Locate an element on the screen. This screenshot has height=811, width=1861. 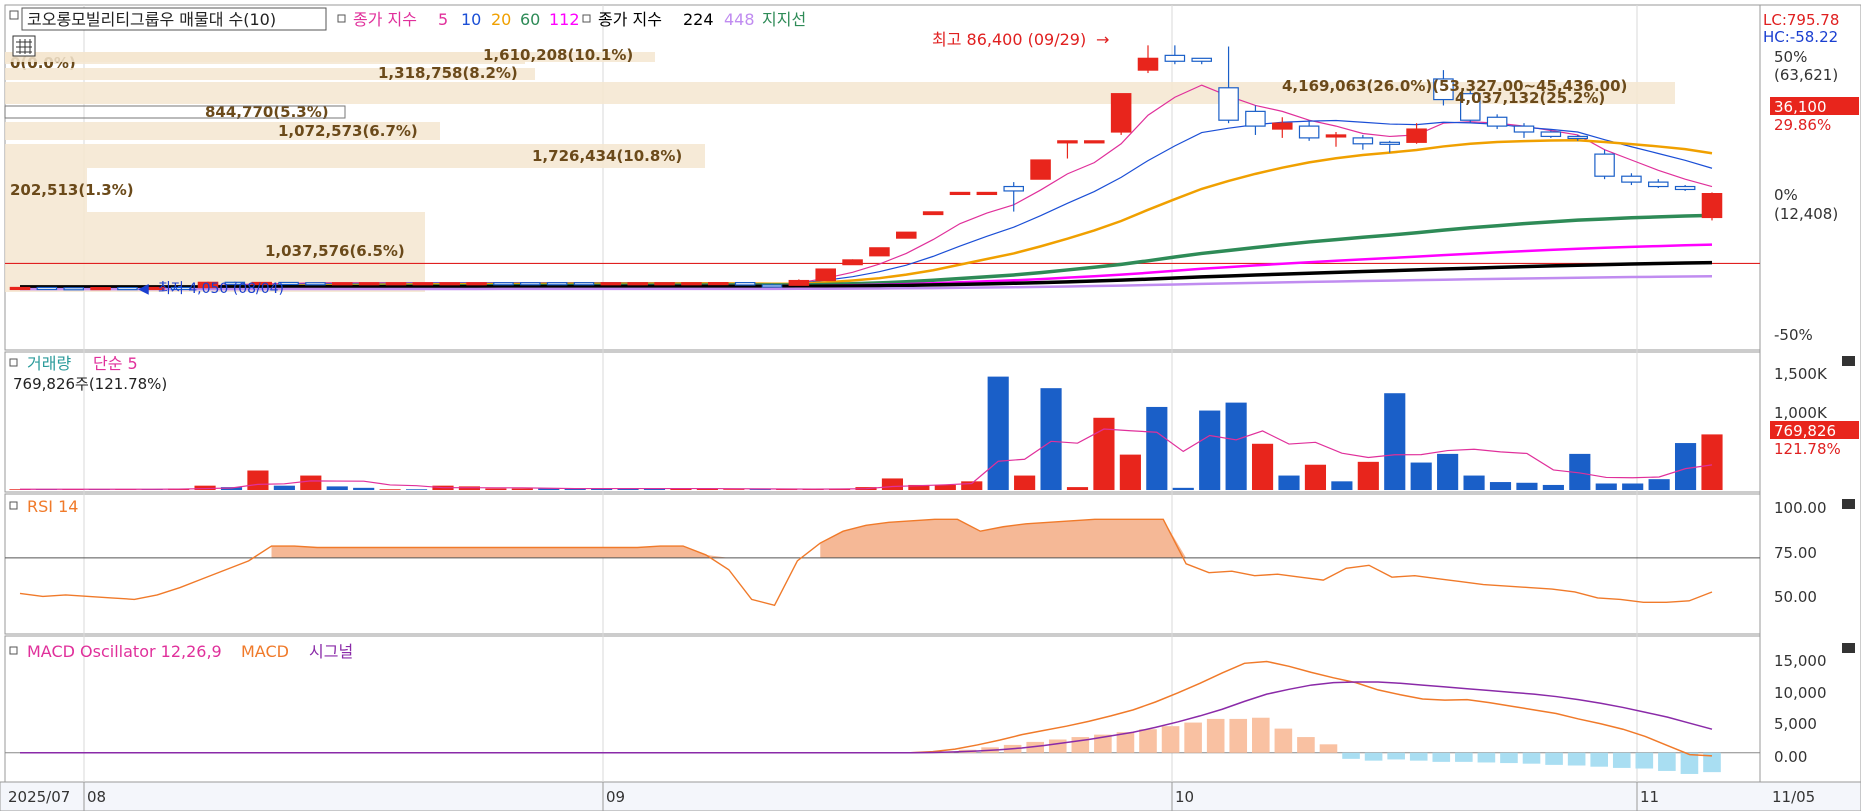
volume-toggle-icon is located at coordinates (13, 362).